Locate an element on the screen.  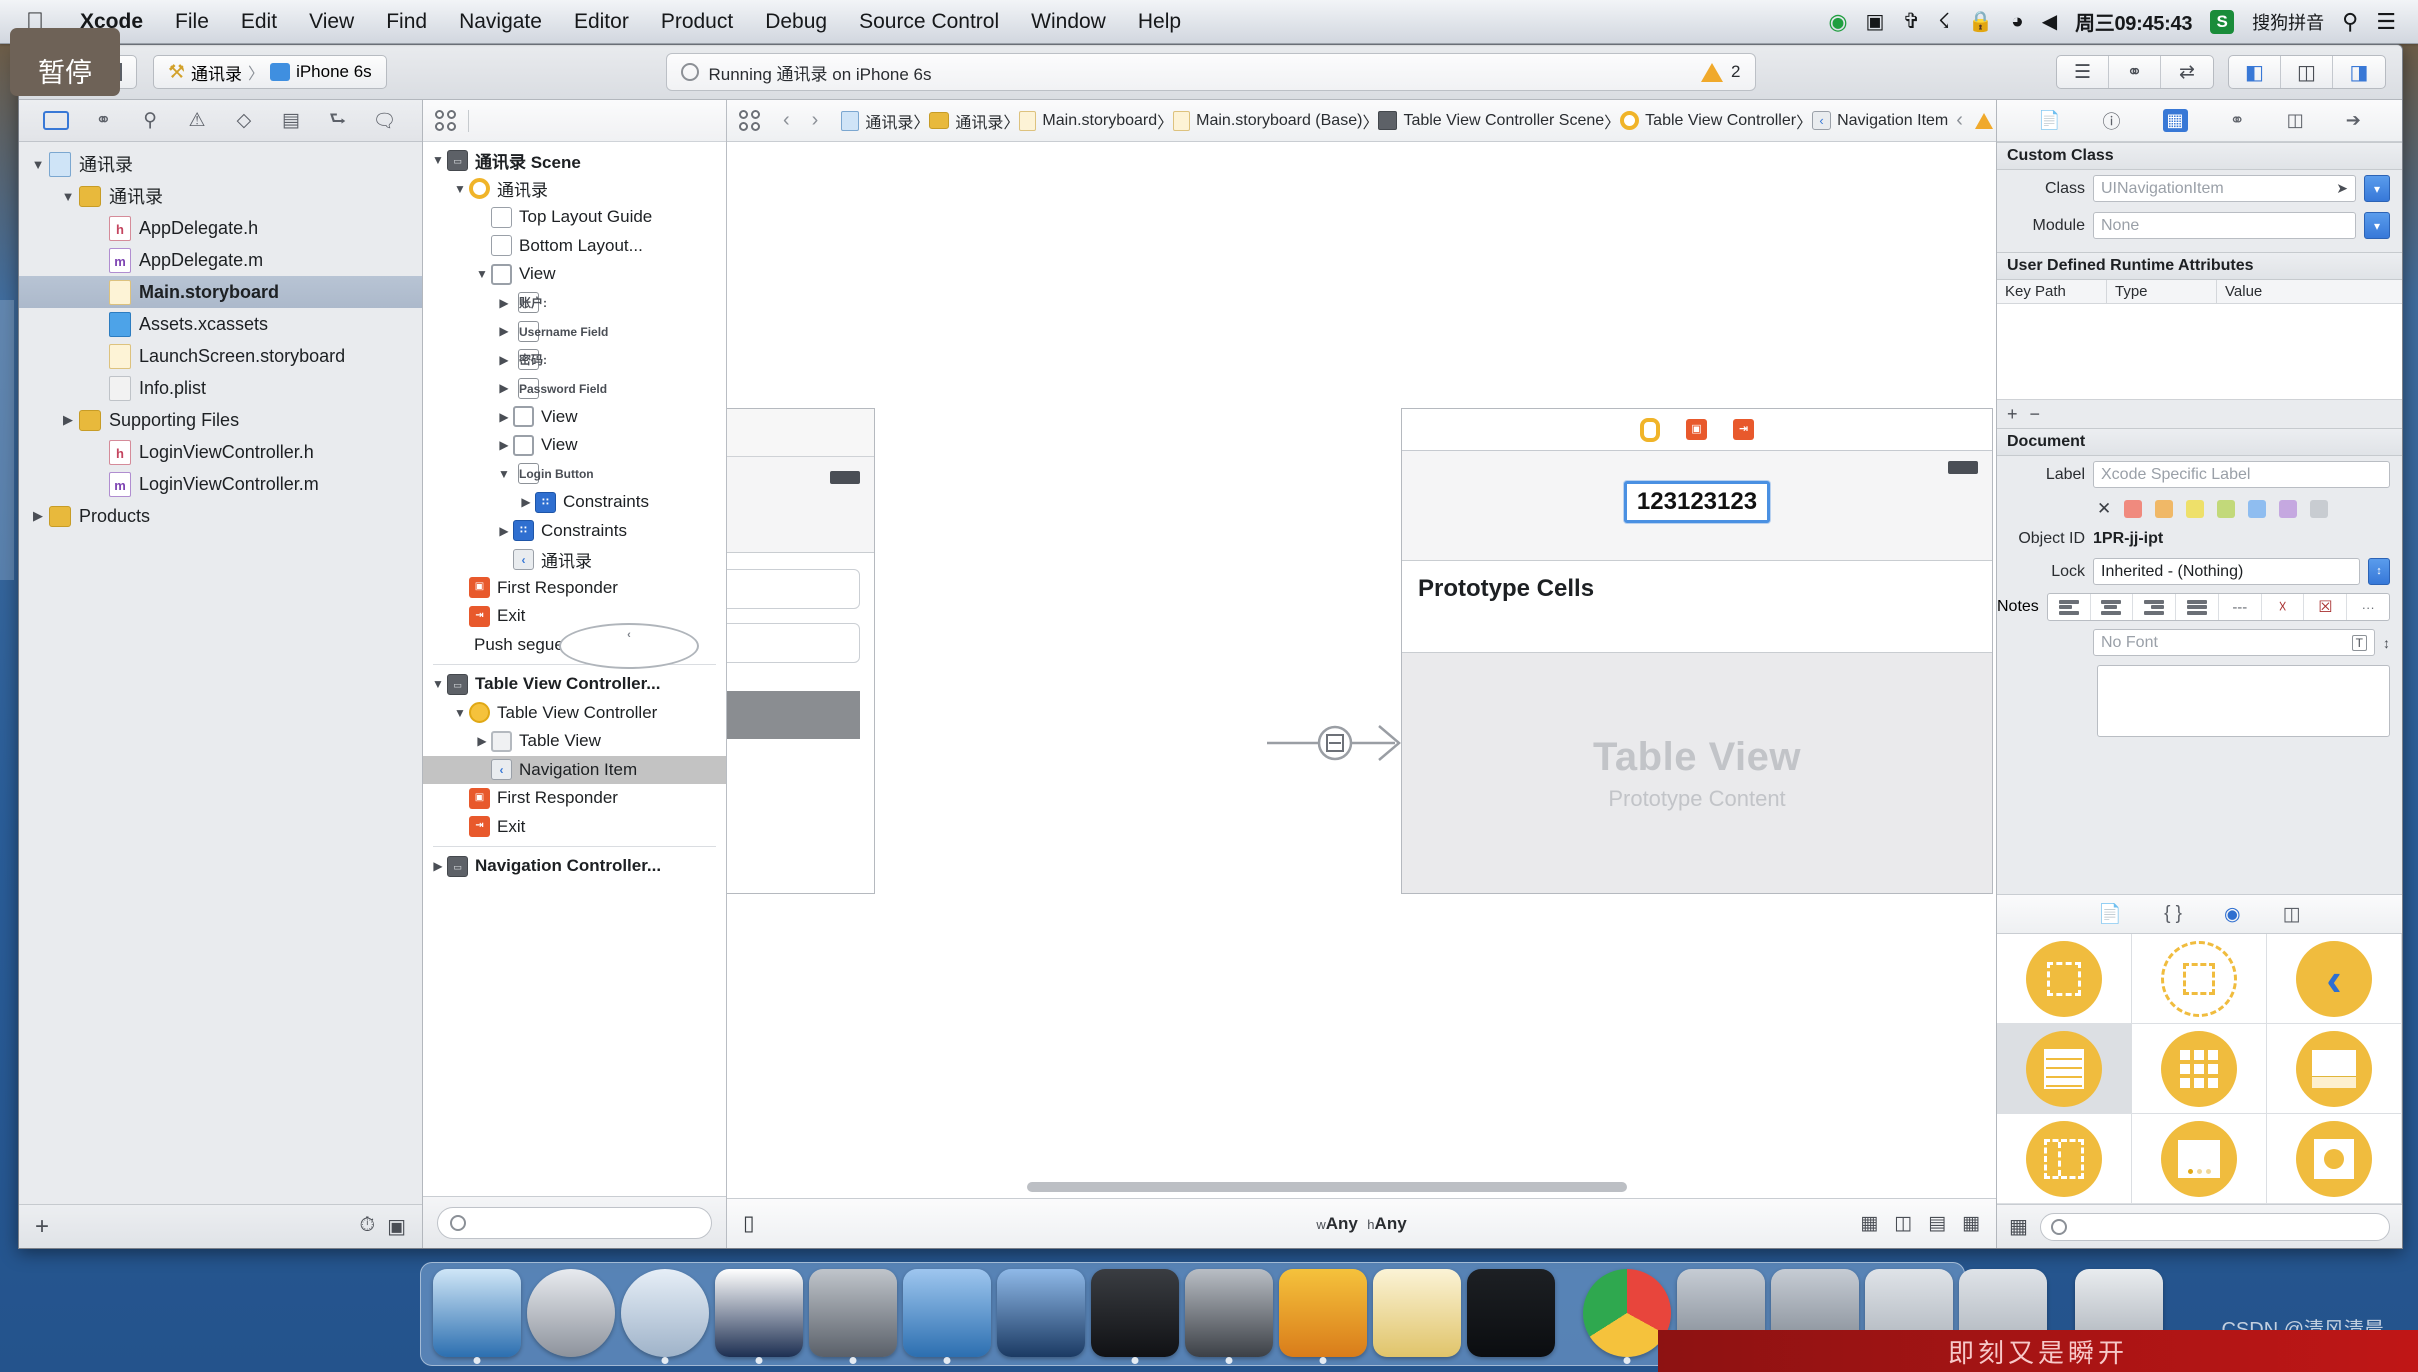
toggle-inspector-button: ◨ is located at coordinates (2359, 72).